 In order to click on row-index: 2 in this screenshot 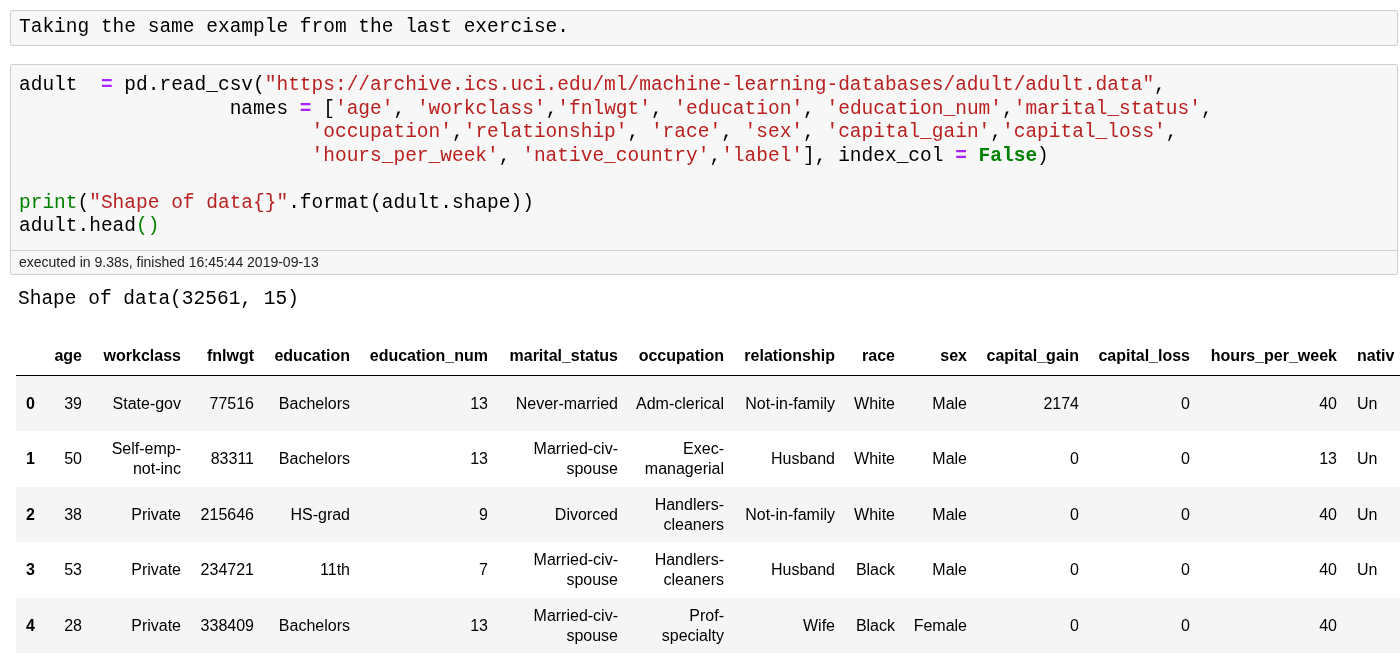, I will do `click(29, 514)`.